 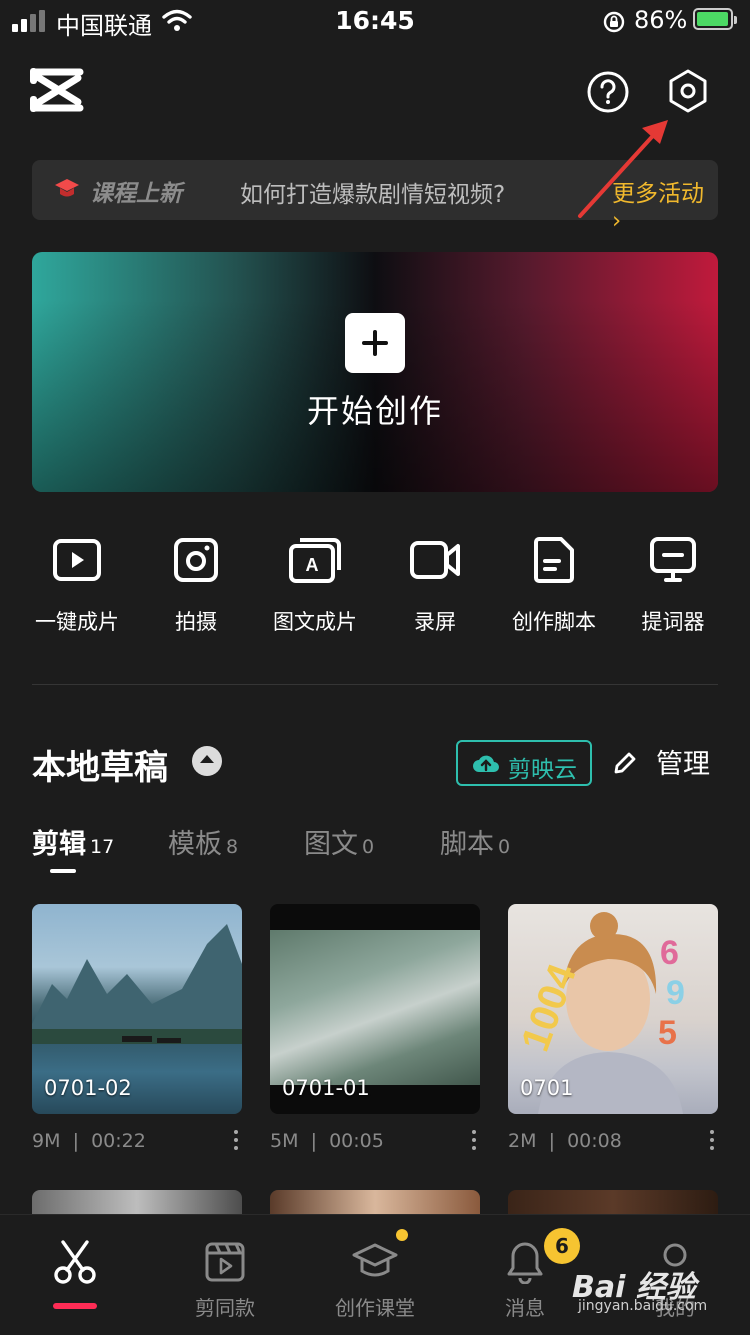 I want to click on draft-meta: 5M | 00:05, so click(x=327, y=1141).